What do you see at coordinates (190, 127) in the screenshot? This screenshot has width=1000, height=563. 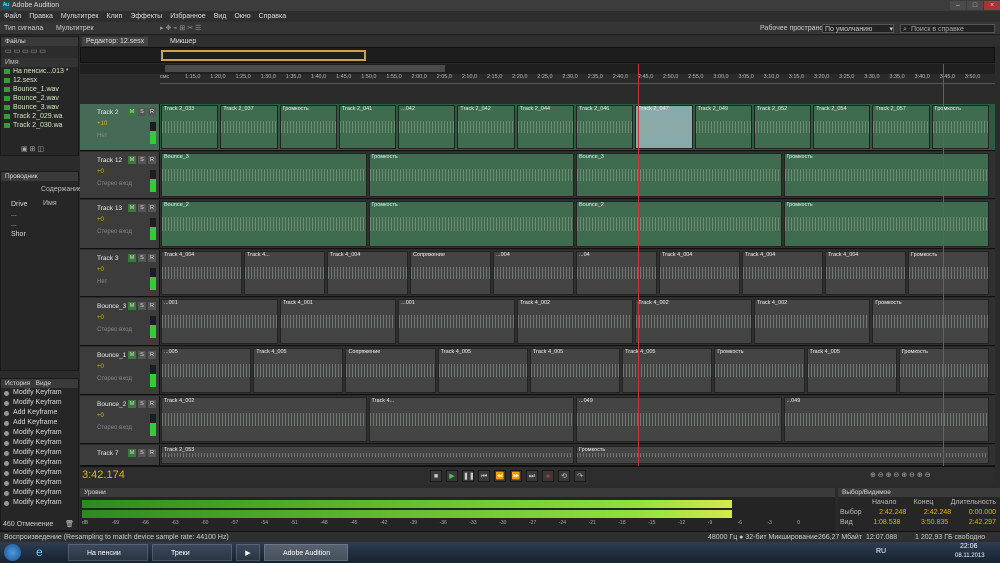 I see `audio-clip: Track 2_033` at bounding box center [190, 127].